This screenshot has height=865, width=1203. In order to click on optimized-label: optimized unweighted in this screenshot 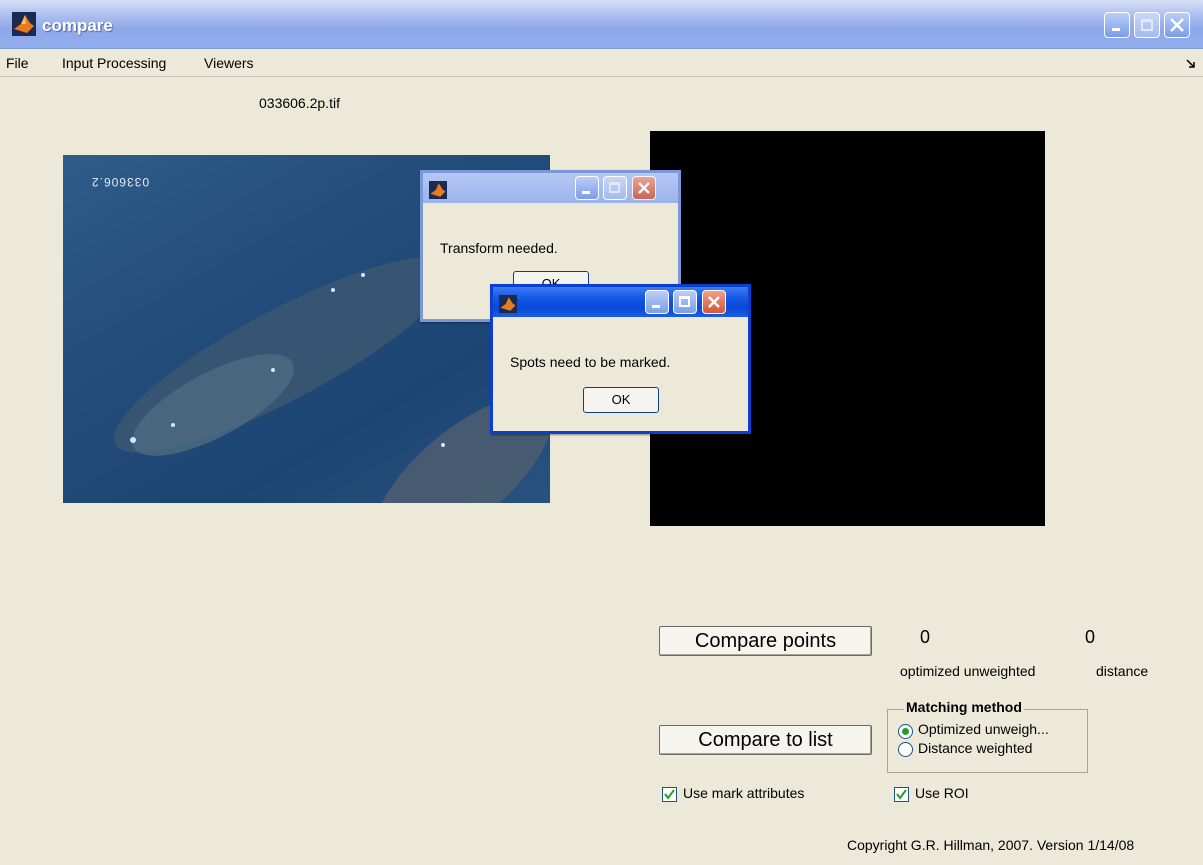, I will do `click(968, 671)`.